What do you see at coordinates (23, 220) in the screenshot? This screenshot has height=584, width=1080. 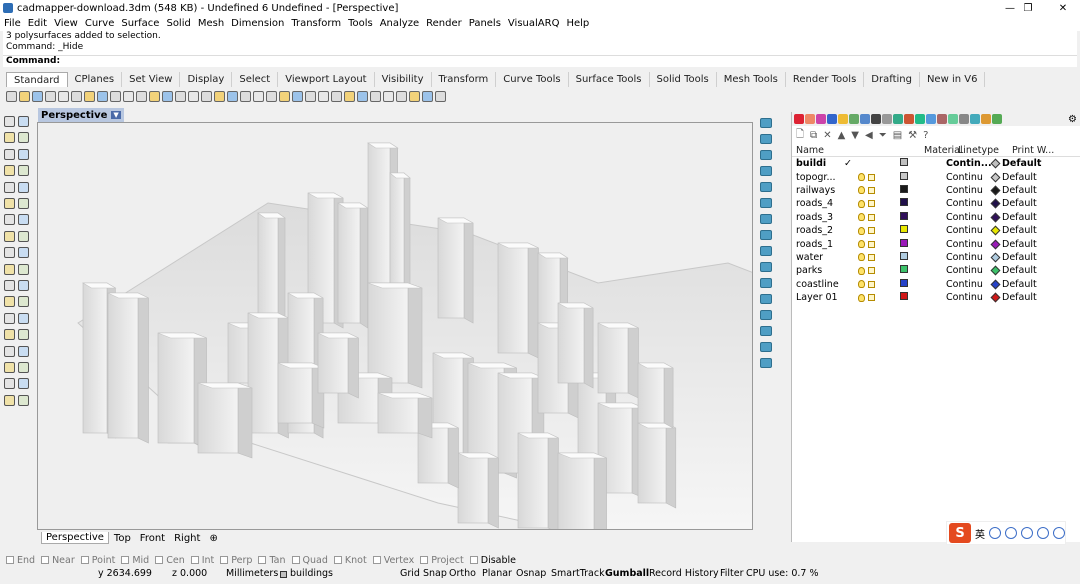 I see `extrude-tool-icon` at bounding box center [23, 220].